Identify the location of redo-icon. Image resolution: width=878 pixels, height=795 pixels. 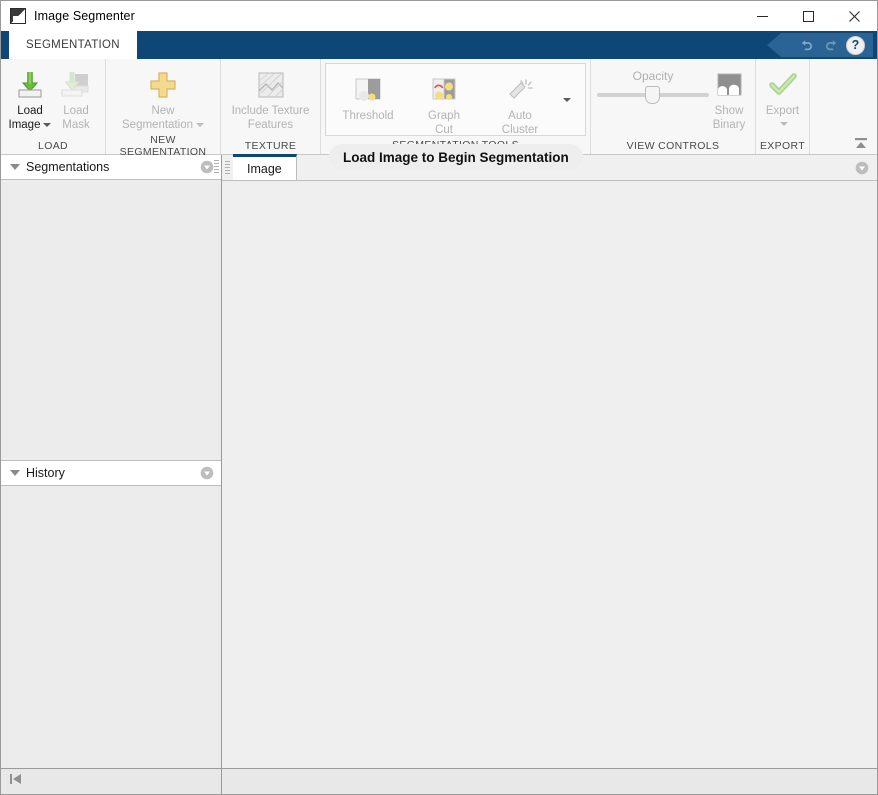
(831, 45).